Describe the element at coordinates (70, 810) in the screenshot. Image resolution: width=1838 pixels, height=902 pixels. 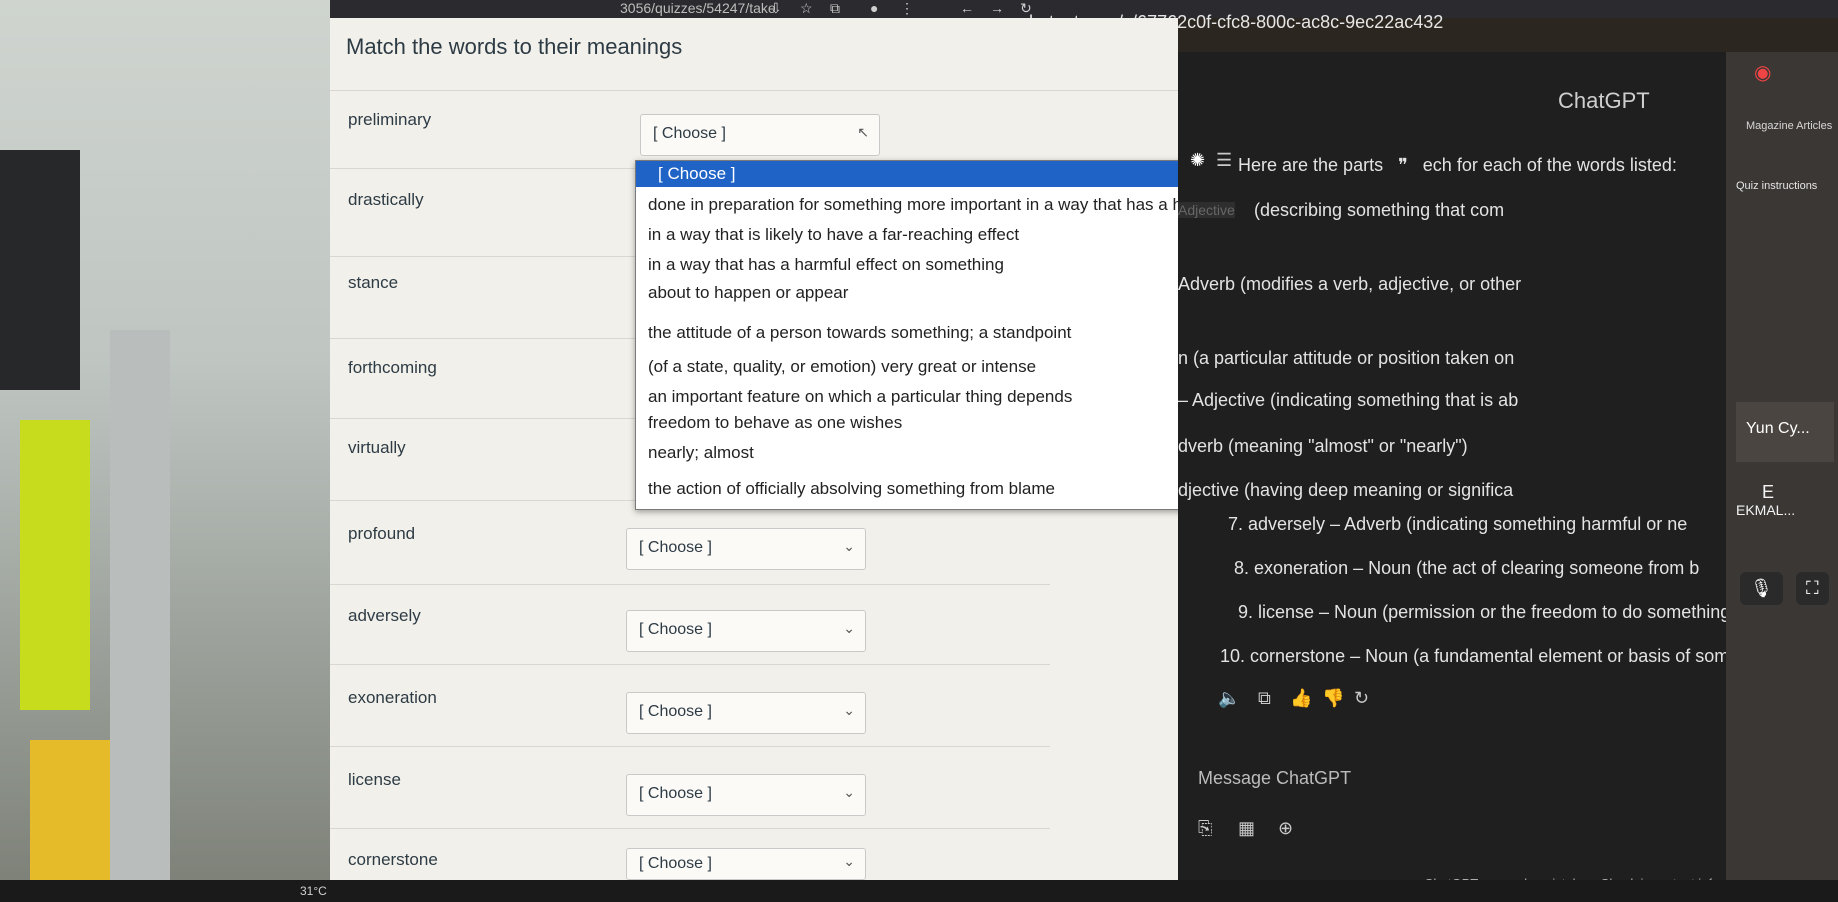
I see `yellow-folder` at that location.